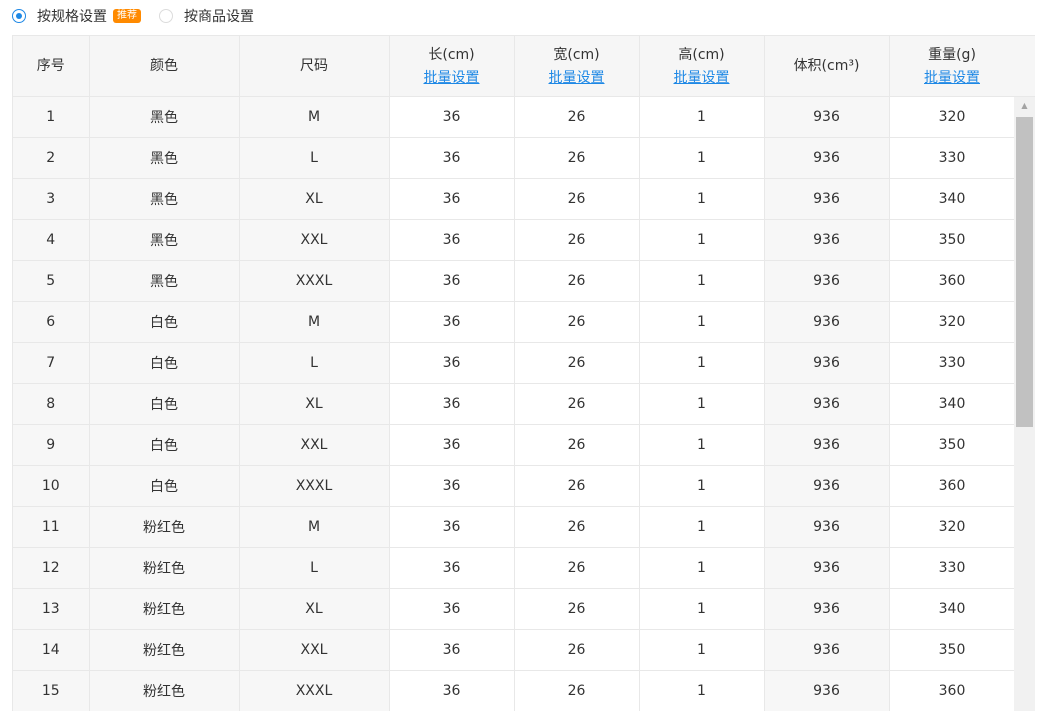  I want to click on table-row: 1 黑色 M 36 26 1 936 320, so click(514, 117).